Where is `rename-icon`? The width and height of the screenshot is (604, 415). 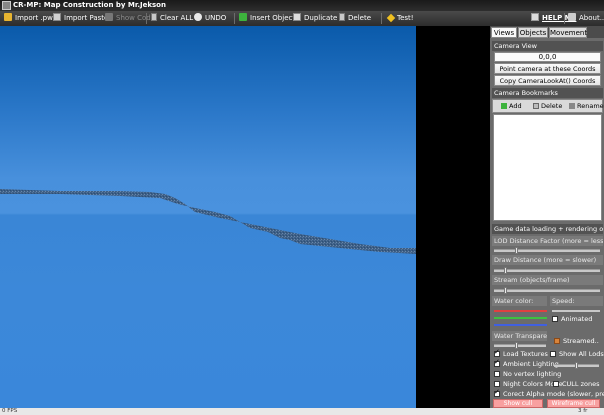 rename-icon is located at coordinates (572, 106).